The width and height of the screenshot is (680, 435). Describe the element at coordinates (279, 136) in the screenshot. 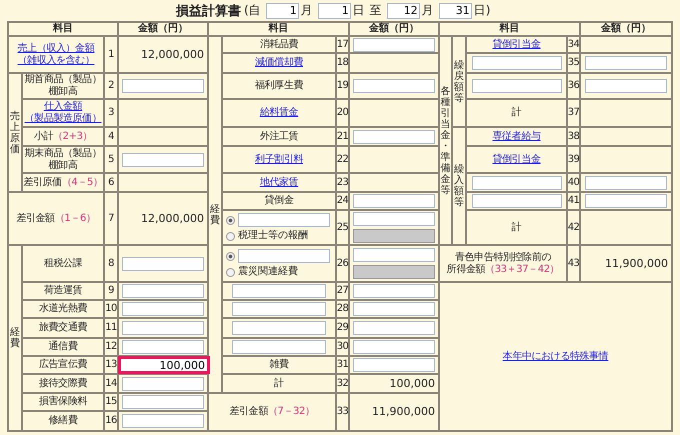

I see `item-label: 外注工賃` at that location.